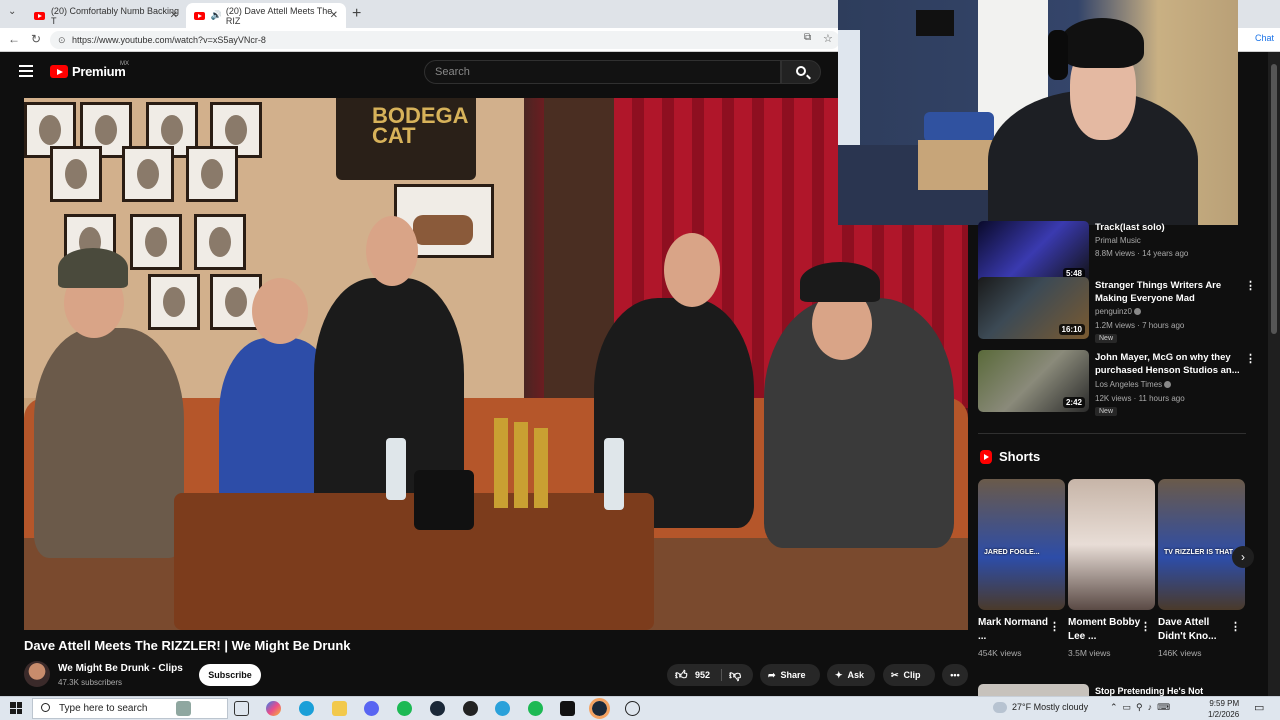 The height and width of the screenshot is (720, 1280). What do you see at coordinates (26, 71) in the screenshot?
I see `menu-icon` at bounding box center [26, 71].